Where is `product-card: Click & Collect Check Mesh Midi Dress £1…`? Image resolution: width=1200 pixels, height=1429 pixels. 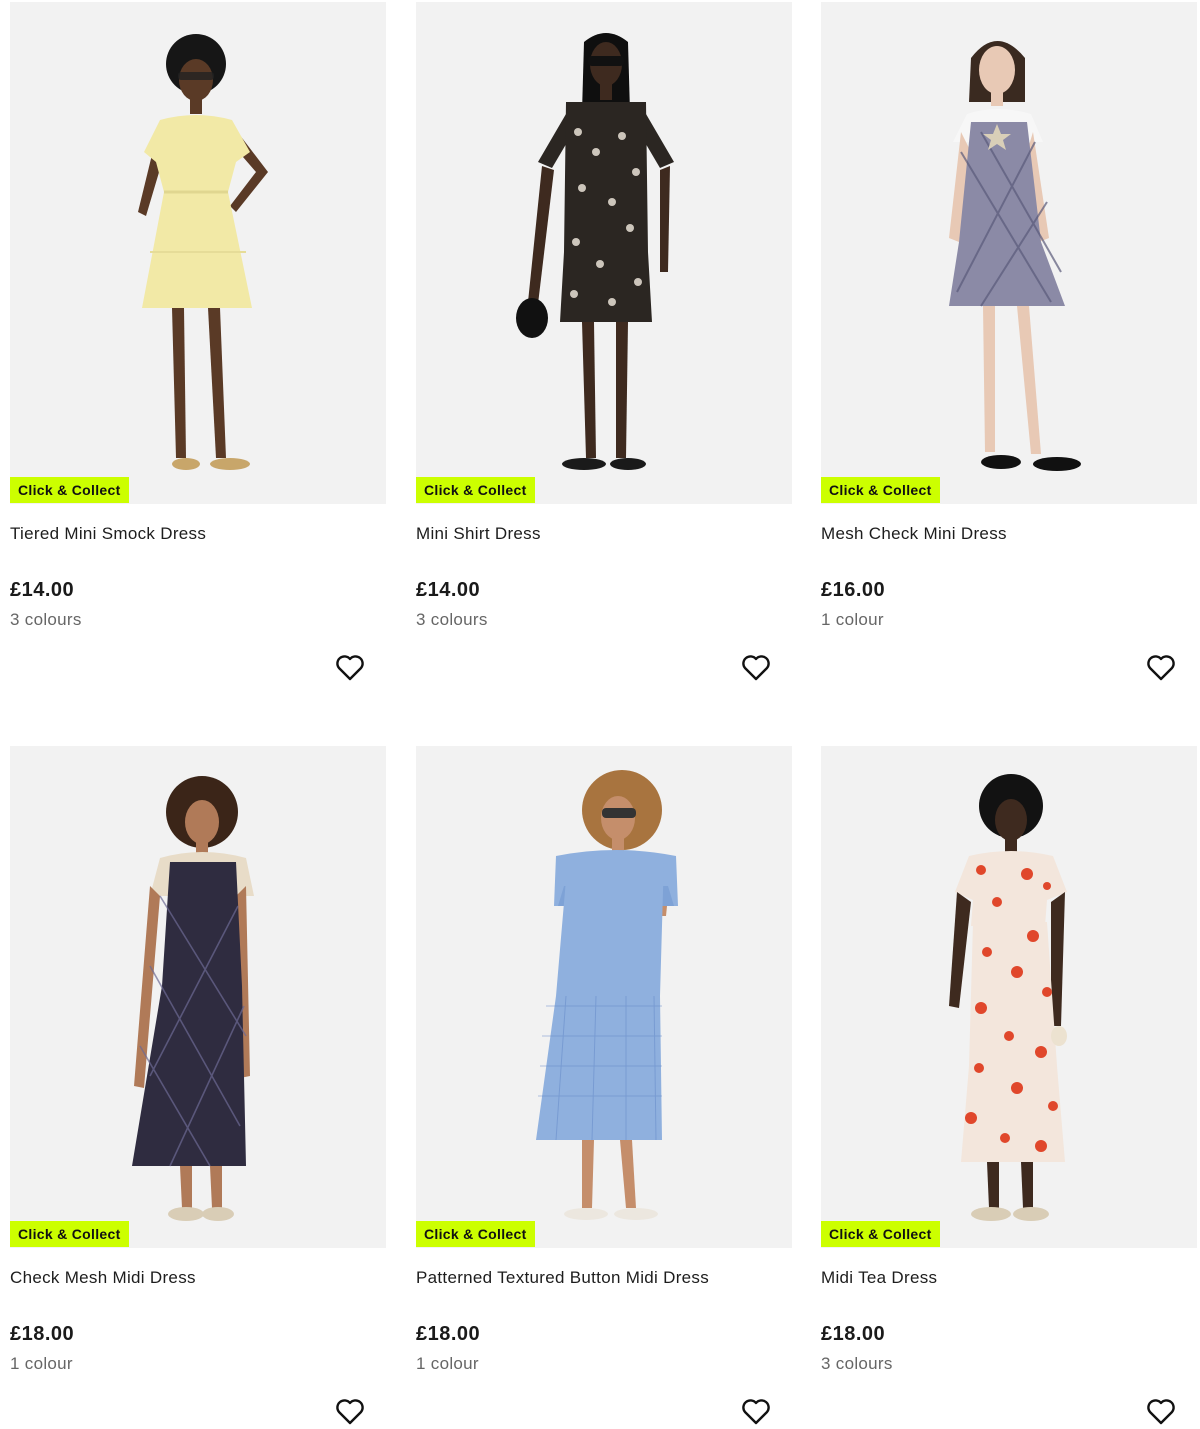
product-card: Click & Collect Check Mesh Midi Dress £1… is located at coordinates (198, 1087).